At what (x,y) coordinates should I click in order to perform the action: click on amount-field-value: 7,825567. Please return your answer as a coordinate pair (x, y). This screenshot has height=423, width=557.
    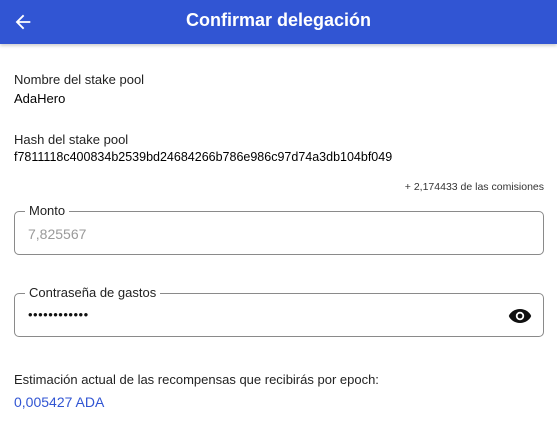
    Looking at the image, I should click on (57, 234).